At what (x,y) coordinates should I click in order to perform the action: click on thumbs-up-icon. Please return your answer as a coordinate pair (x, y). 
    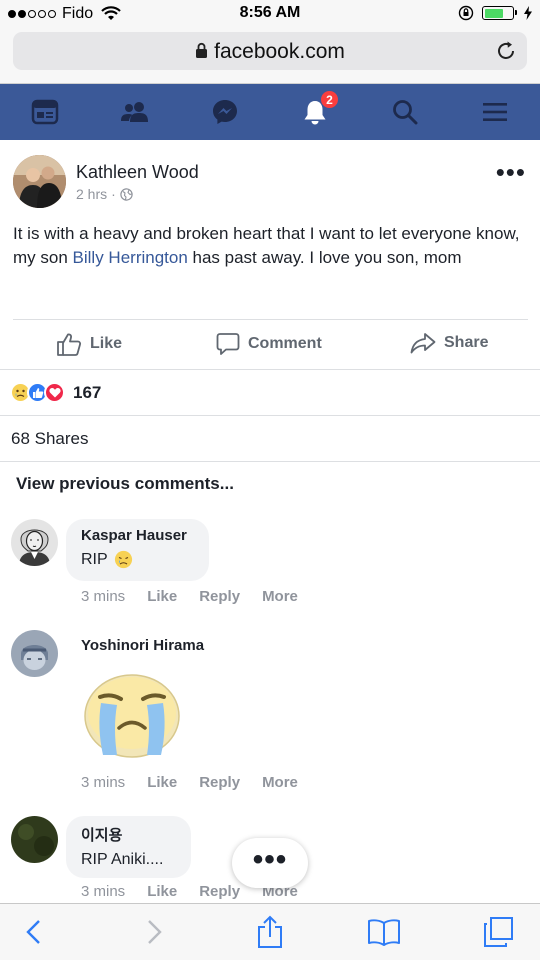
    Looking at the image, I should click on (69, 344).